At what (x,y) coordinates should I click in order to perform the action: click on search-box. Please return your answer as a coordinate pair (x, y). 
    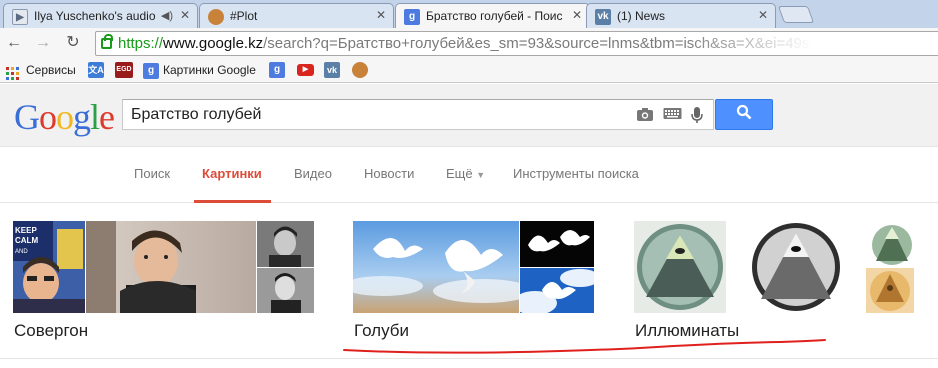
    Looking at the image, I should click on (418, 114).